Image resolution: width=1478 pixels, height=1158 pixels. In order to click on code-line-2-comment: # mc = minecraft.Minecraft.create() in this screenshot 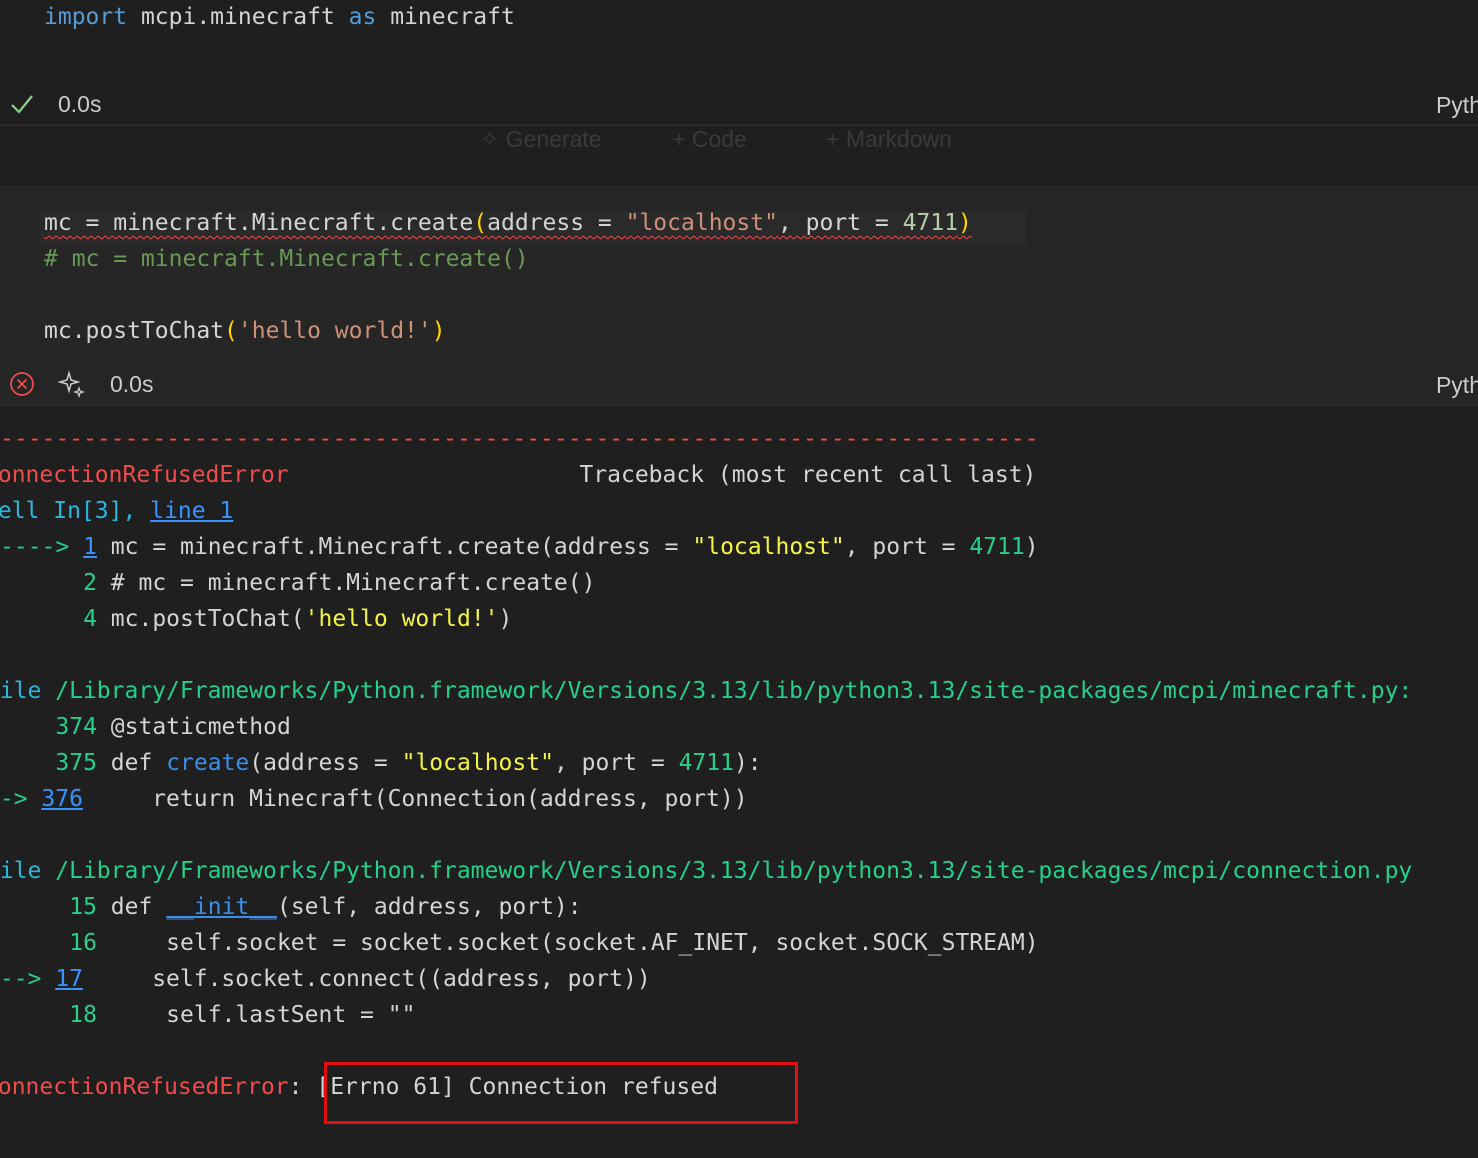, I will do `click(286, 259)`.